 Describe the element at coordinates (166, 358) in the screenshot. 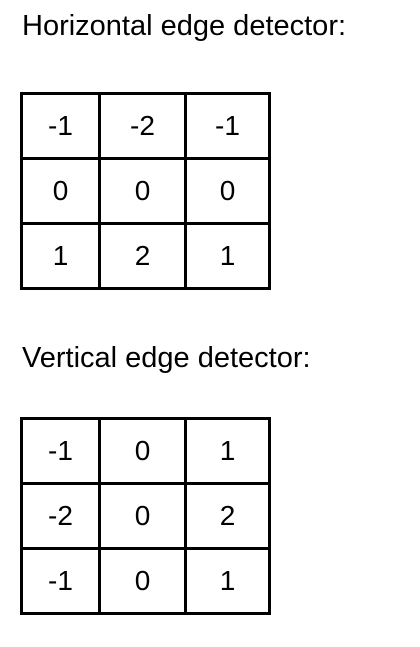

I see `vertical-detector-heading: Vertical edge detector:` at that location.